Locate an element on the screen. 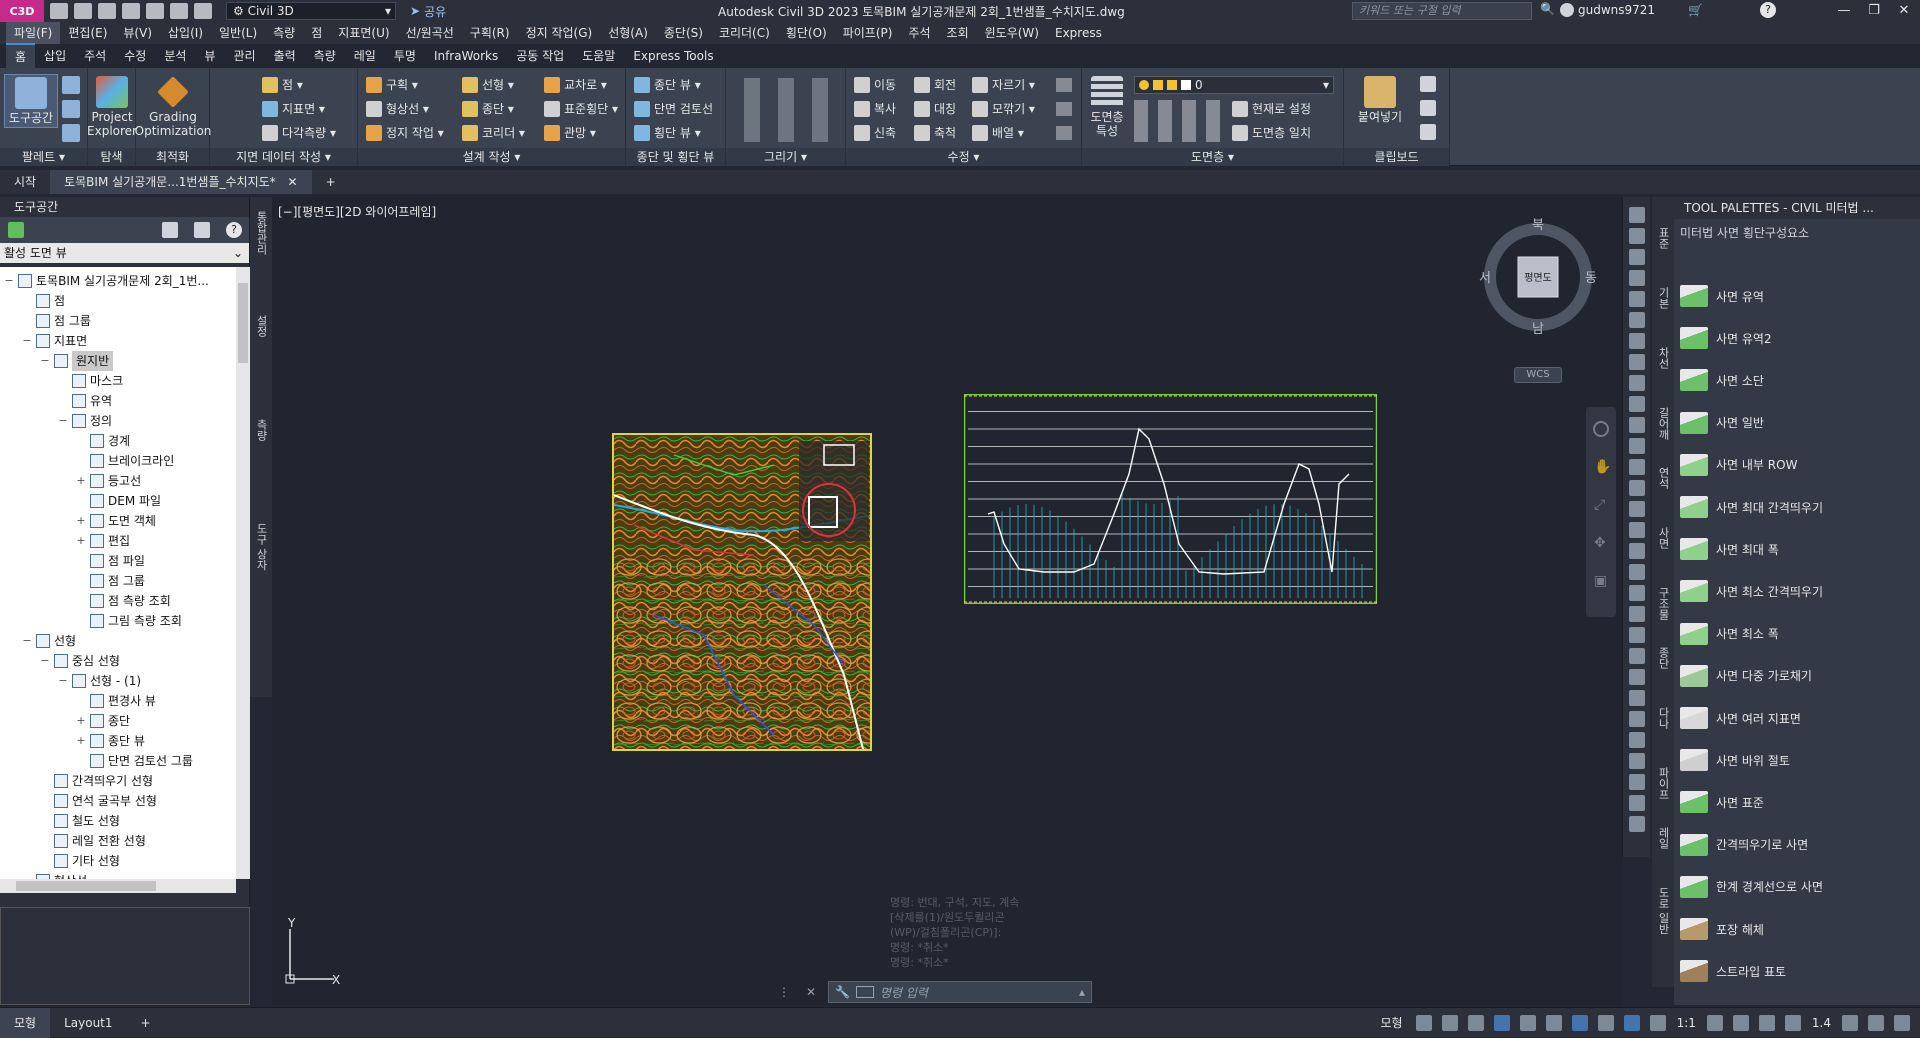 This screenshot has height=1038, width=1920. palette-side-tab: 레일 is located at coordinates (1663, 838).